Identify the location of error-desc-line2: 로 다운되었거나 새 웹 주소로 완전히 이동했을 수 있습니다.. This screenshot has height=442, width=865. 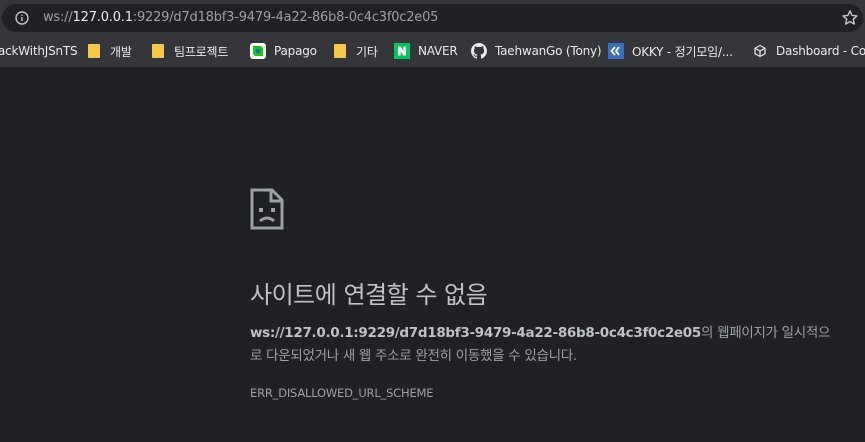
(413, 356).